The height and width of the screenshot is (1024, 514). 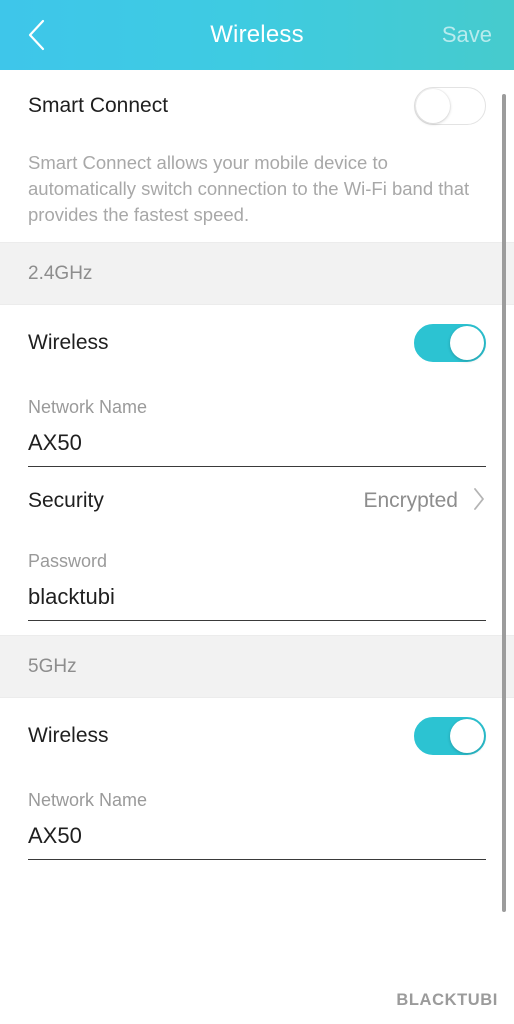 I want to click on network-name-field-5ghz: Network Name AX50, so click(x=257, y=817).